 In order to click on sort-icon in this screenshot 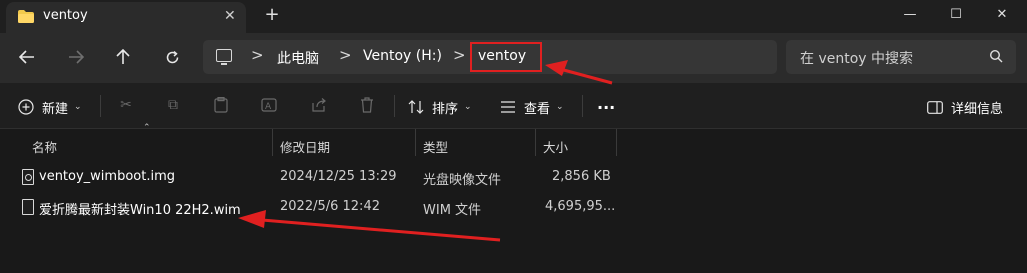, I will do `click(416, 107)`.